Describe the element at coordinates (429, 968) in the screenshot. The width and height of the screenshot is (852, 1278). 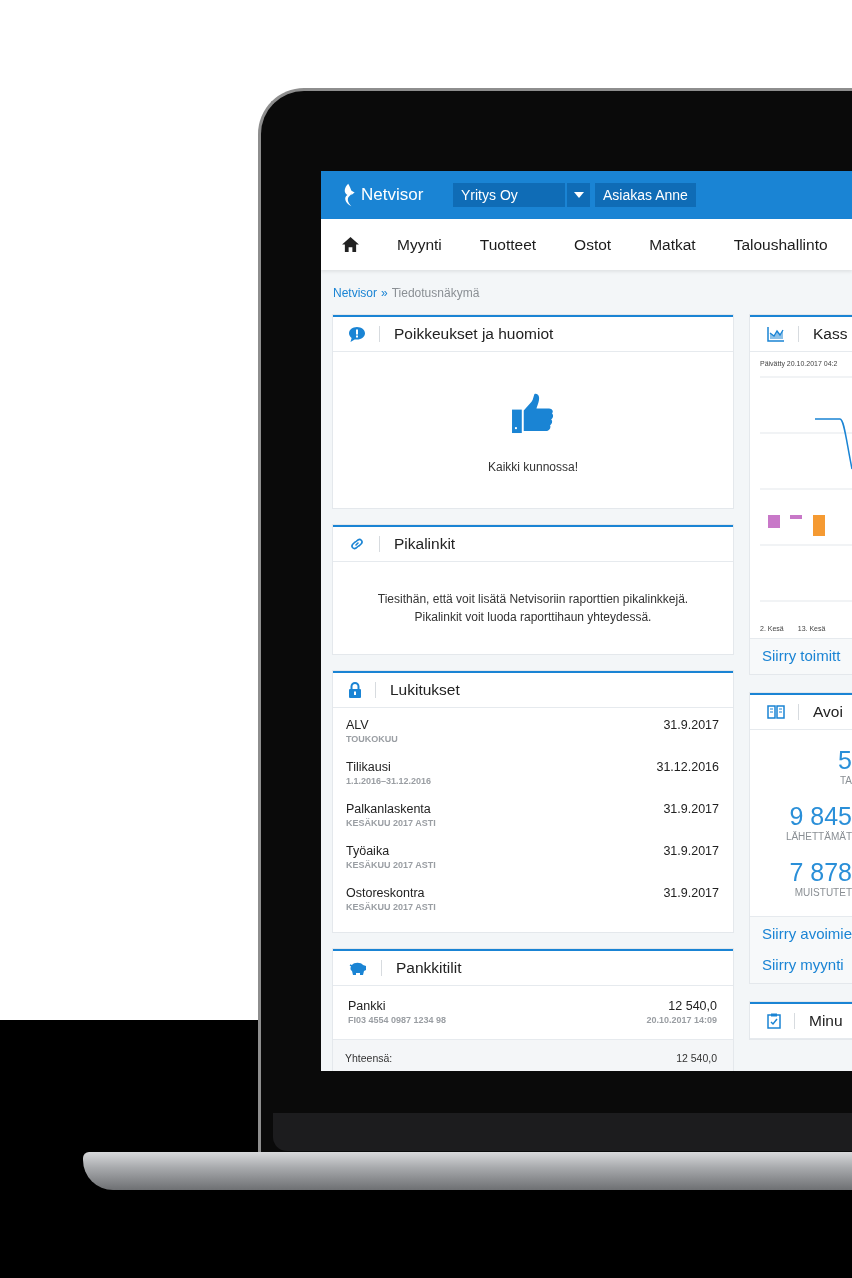
I see `card-title: Pankkitilit` at that location.